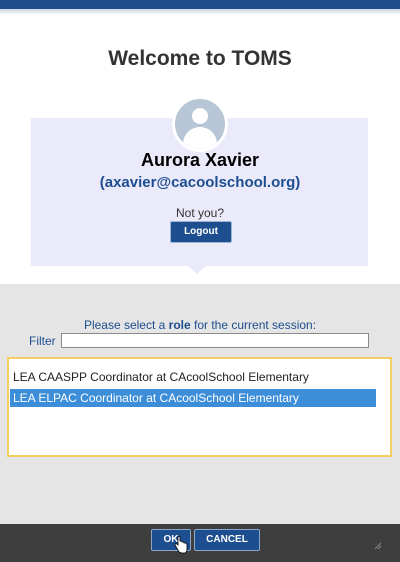 The width and height of the screenshot is (400, 562). I want to click on avatar-body, so click(200, 138).